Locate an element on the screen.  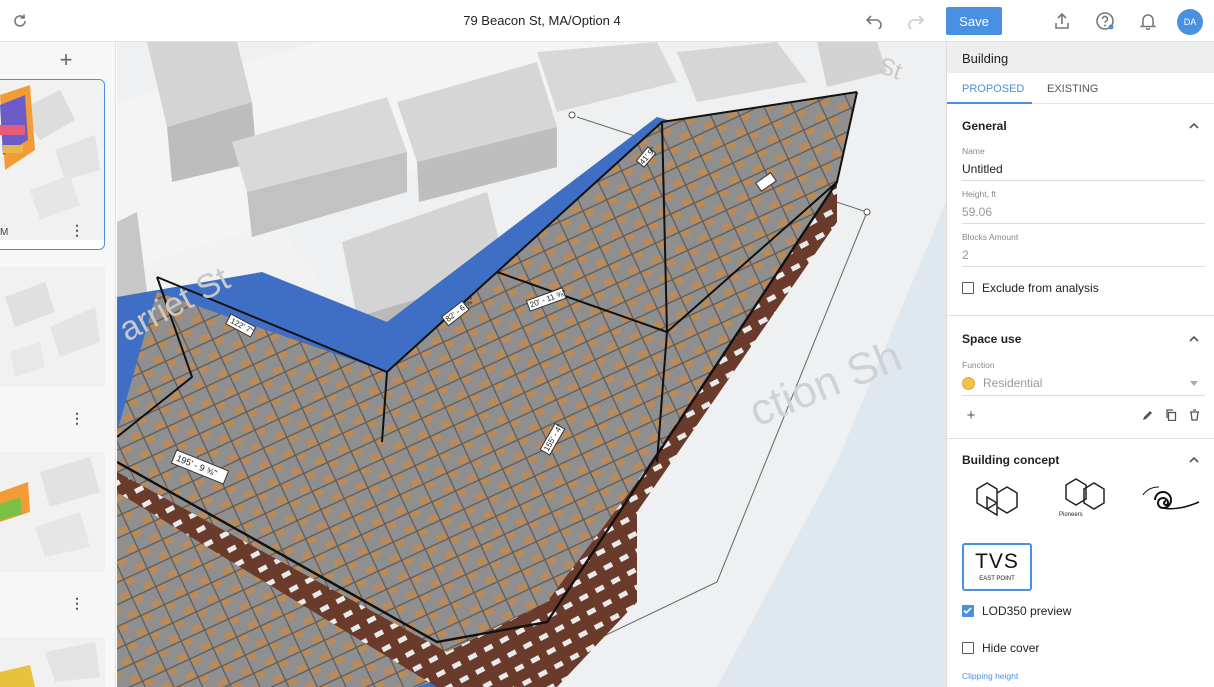
save-button: Save is located at coordinates (974, 21).